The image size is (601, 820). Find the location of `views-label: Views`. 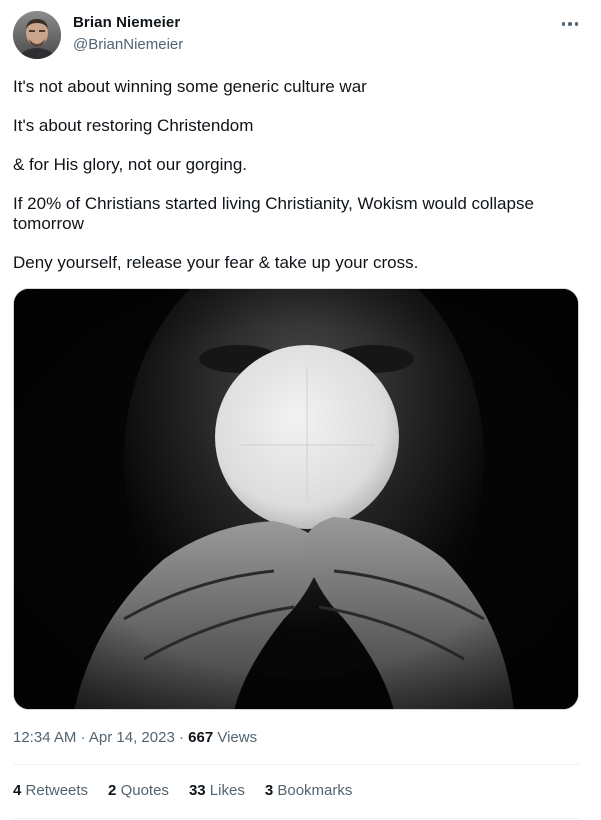

views-label: Views is located at coordinates (237, 737).